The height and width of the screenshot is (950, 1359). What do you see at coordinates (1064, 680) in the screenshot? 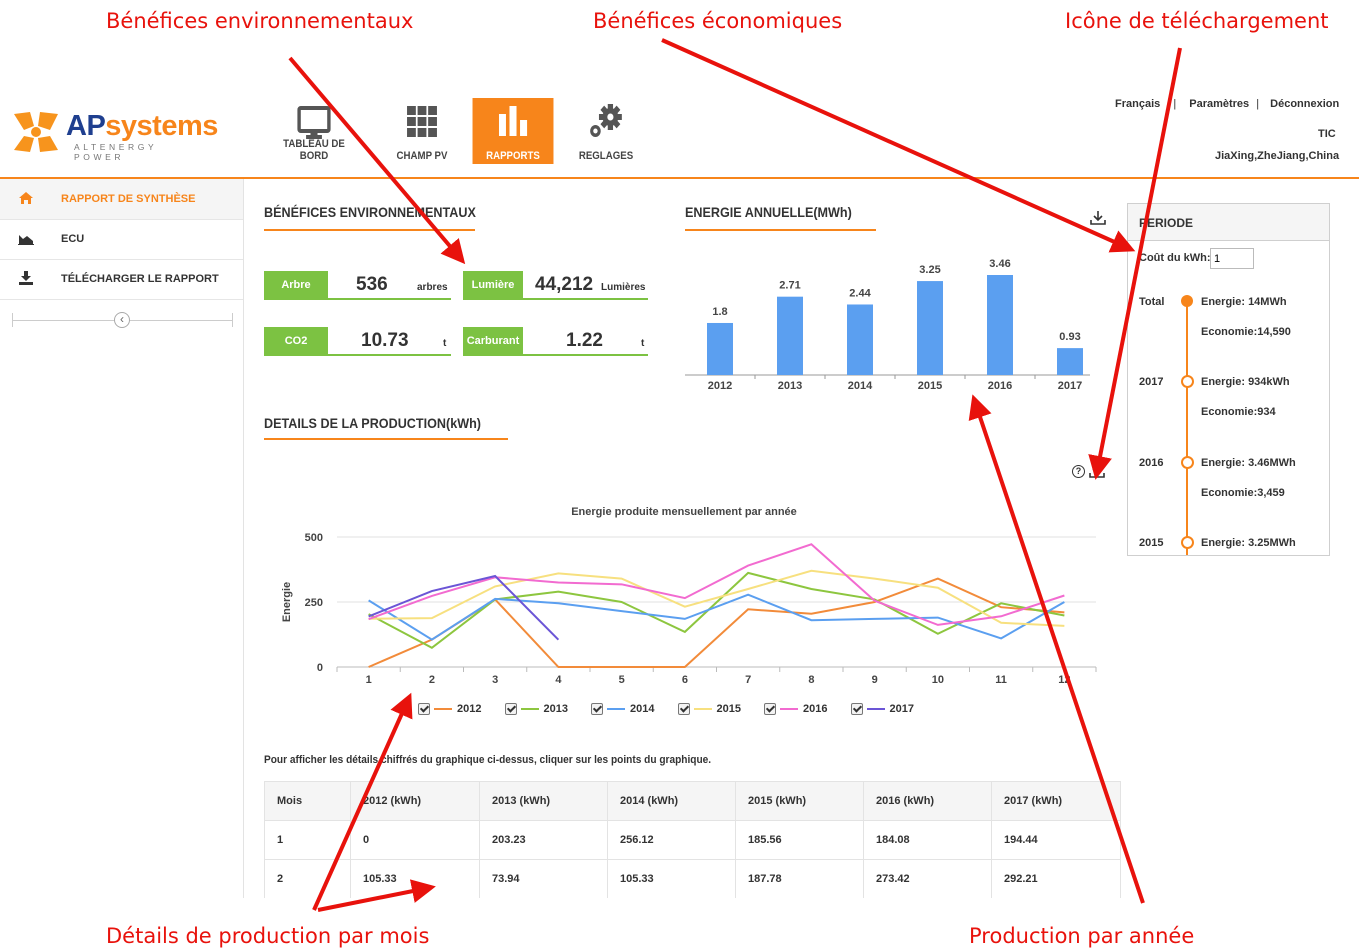
I see `x-tick-label: 12` at bounding box center [1064, 680].